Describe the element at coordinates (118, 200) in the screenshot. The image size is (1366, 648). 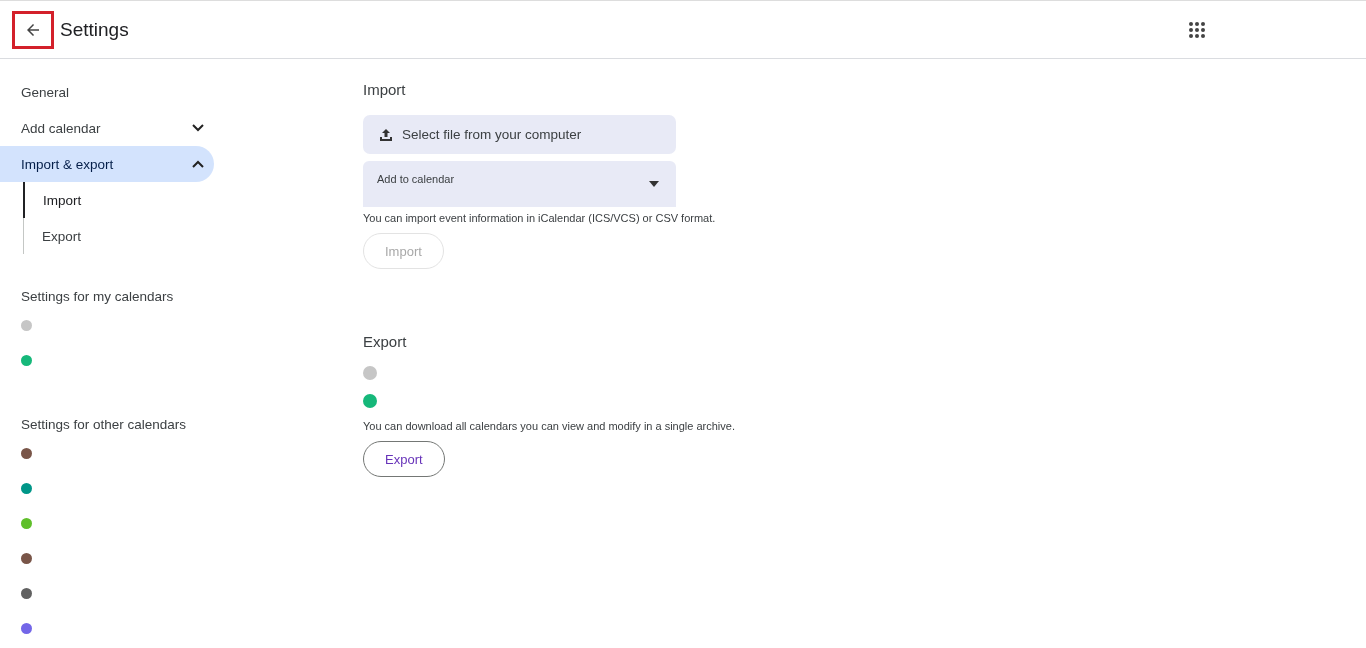
I see `sidebar-subitem: Import` at that location.